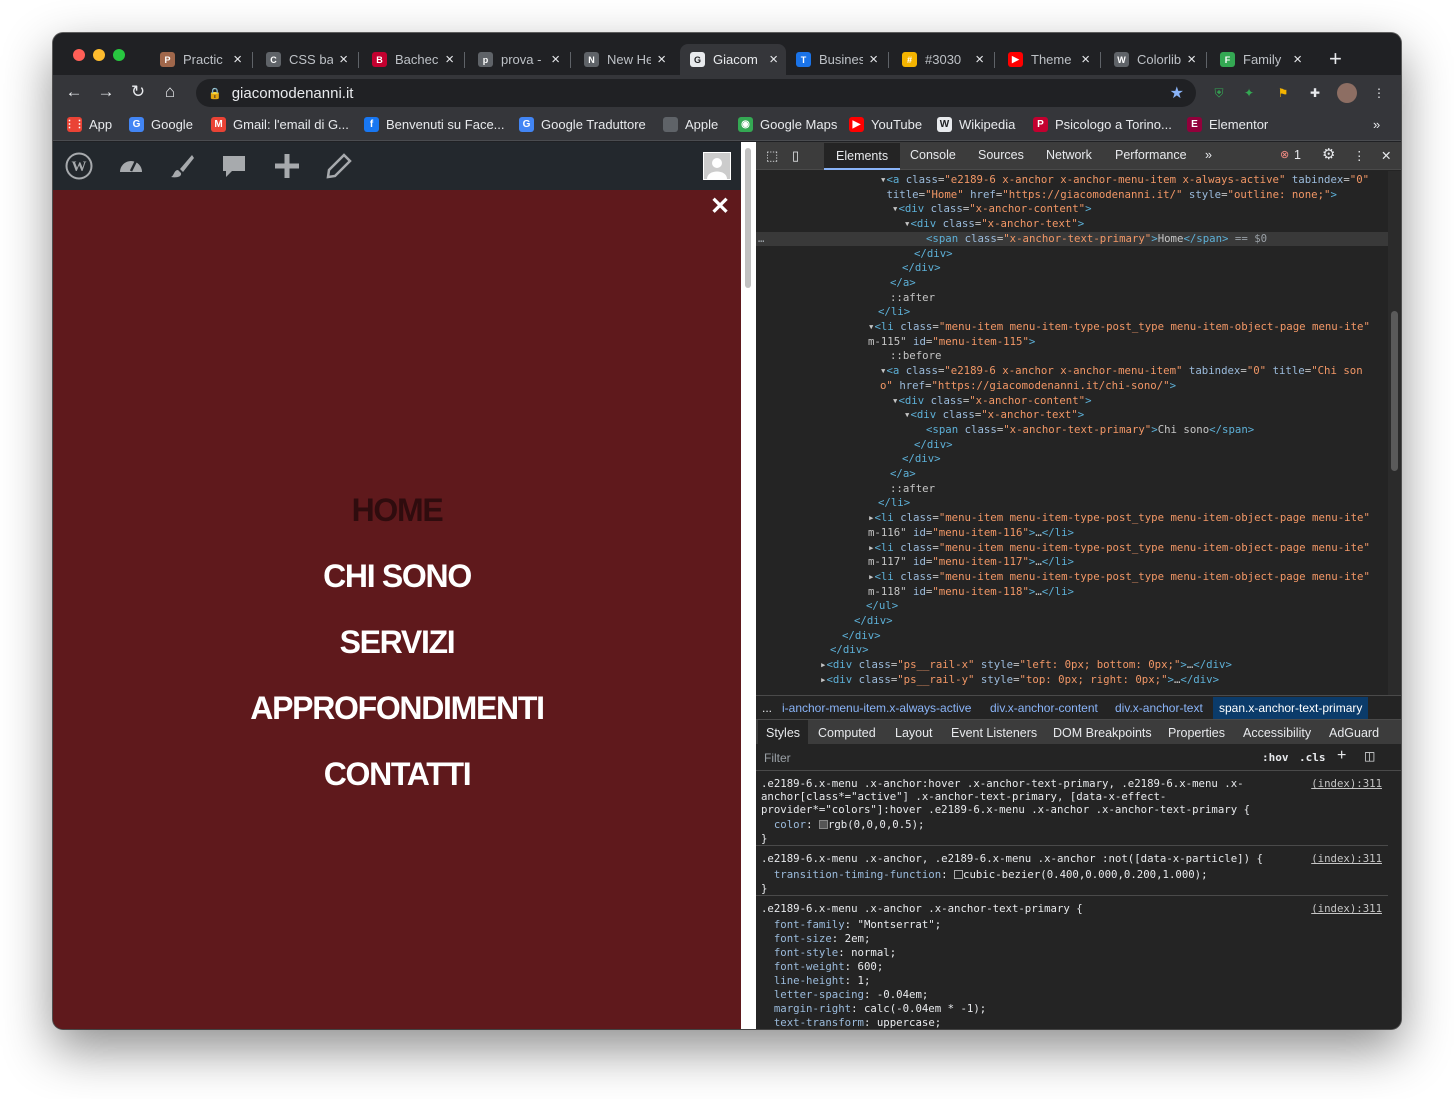 The width and height of the screenshot is (1454, 1099). I want to click on back-button: ←, so click(74, 92).